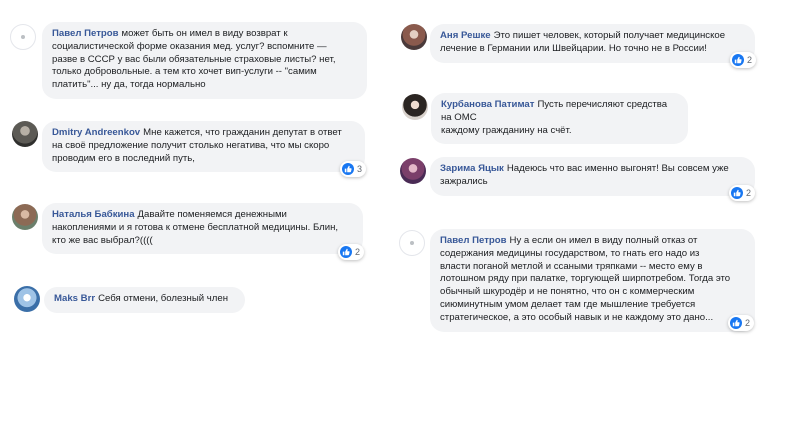 This screenshot has width=800, height=436. Describe the element at coordinates (603, 240) in the screenshot. I see `comment-text: Ну а если он имел в виду полный отказ от` at that location.